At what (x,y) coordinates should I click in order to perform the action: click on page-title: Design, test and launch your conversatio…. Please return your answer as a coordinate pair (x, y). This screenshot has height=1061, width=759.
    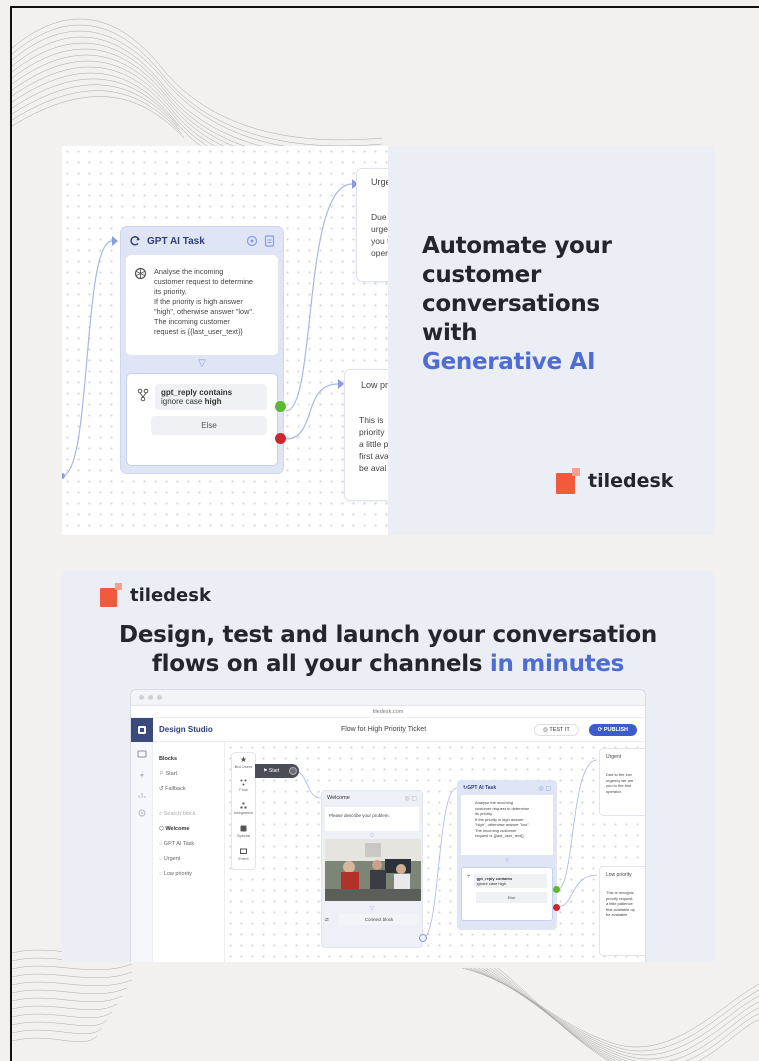
    Looking at the image, I should click on (388, 649).